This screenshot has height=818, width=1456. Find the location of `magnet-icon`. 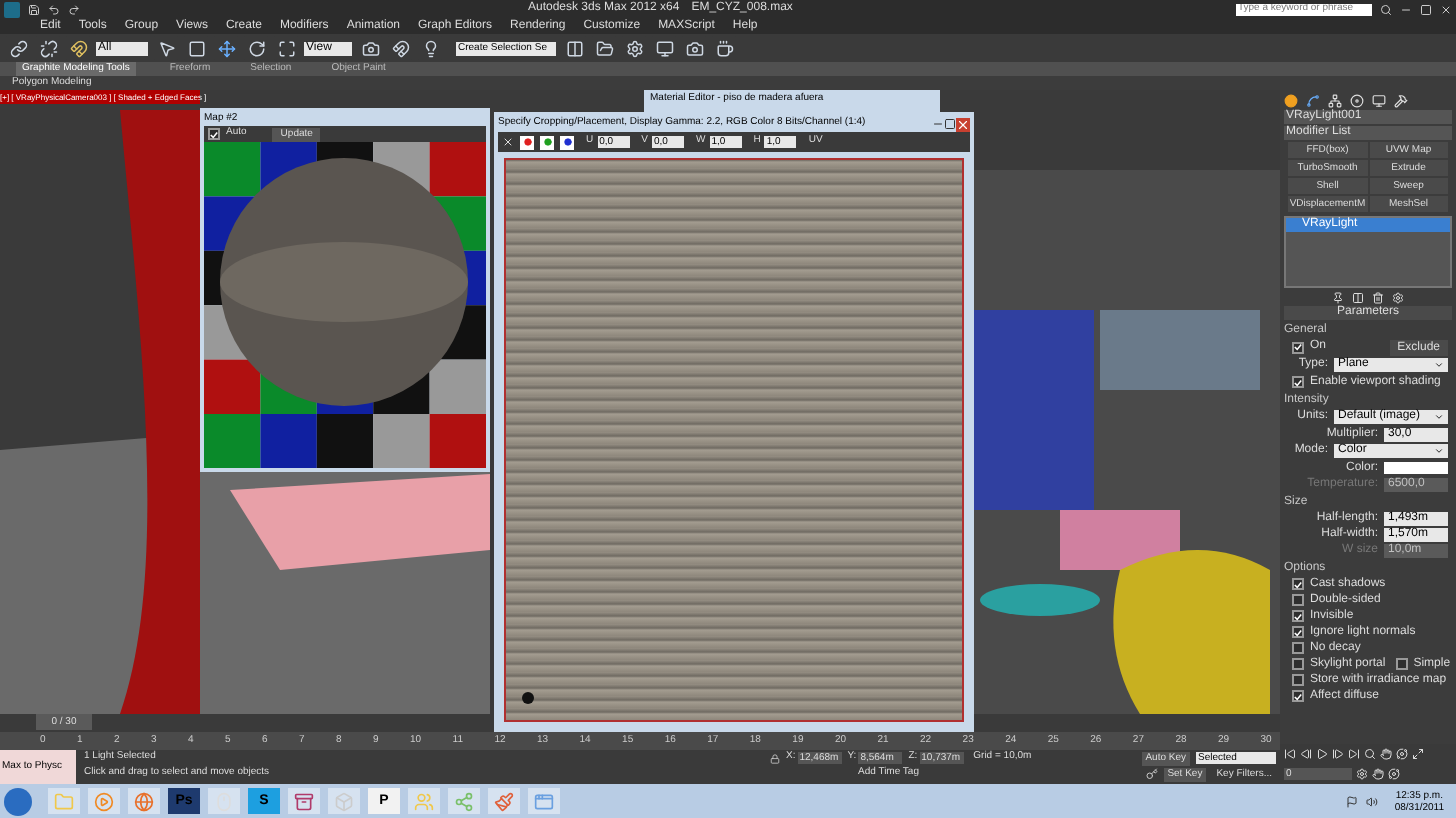

magnet-icon is located at coordinates (78, 48).